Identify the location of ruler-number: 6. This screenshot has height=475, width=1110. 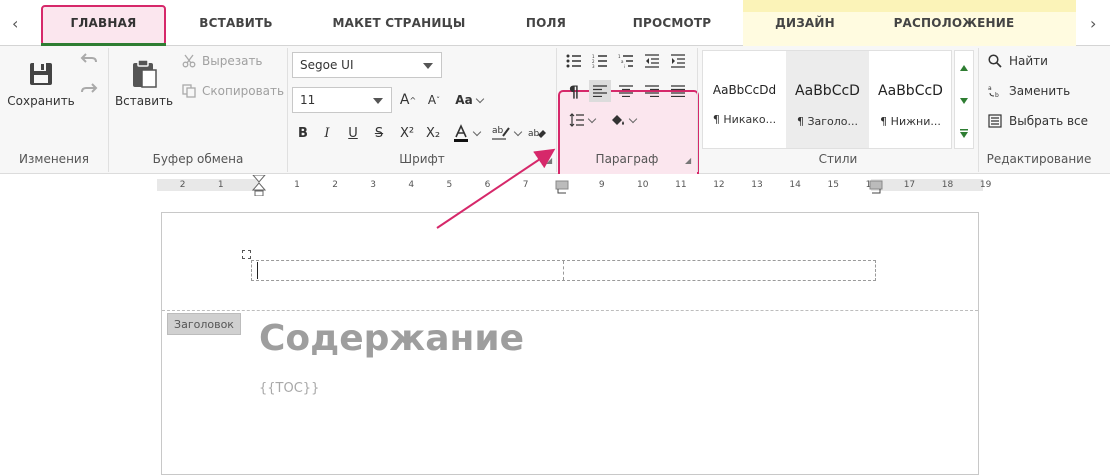
(487, 185).